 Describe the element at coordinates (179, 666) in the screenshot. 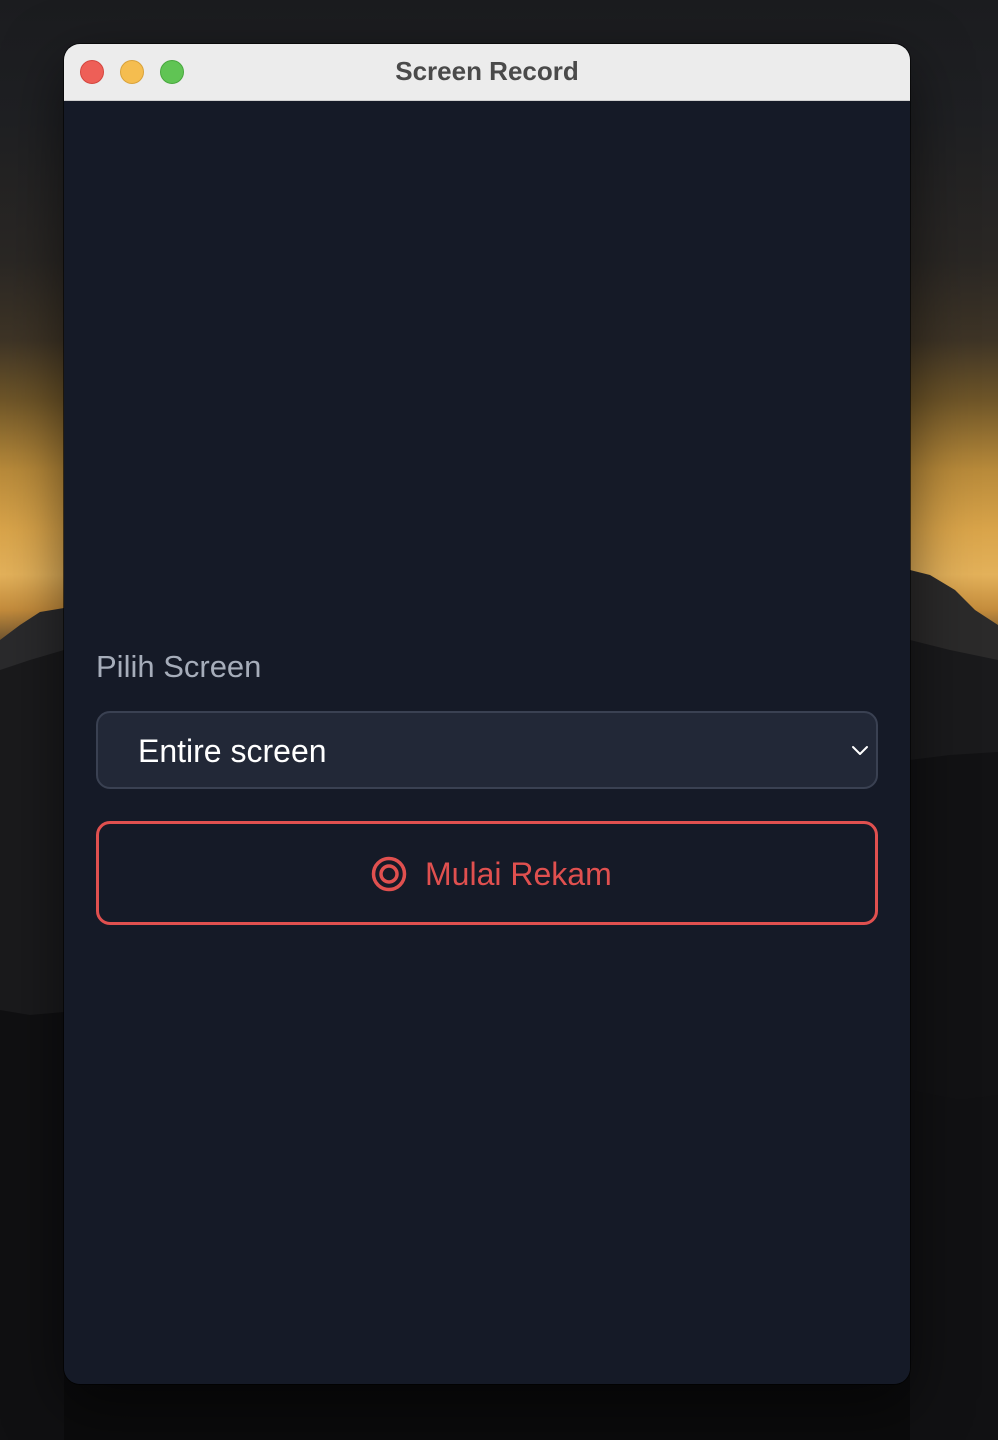

I see `screen-select-label: Pilih Screen` at that location.